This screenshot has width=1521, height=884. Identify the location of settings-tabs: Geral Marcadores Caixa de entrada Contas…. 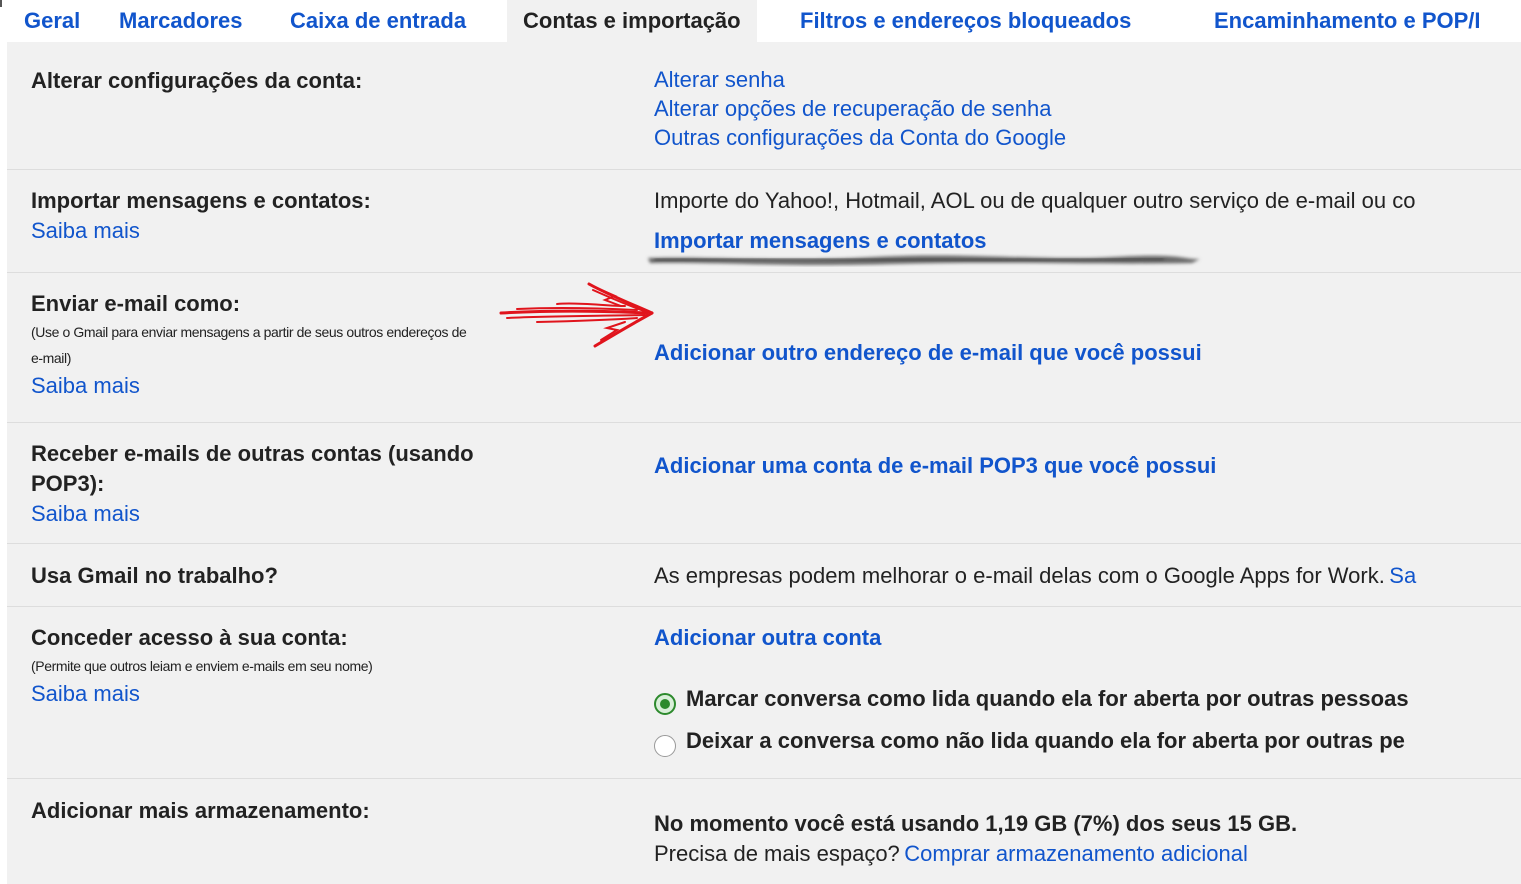
(760, 21).